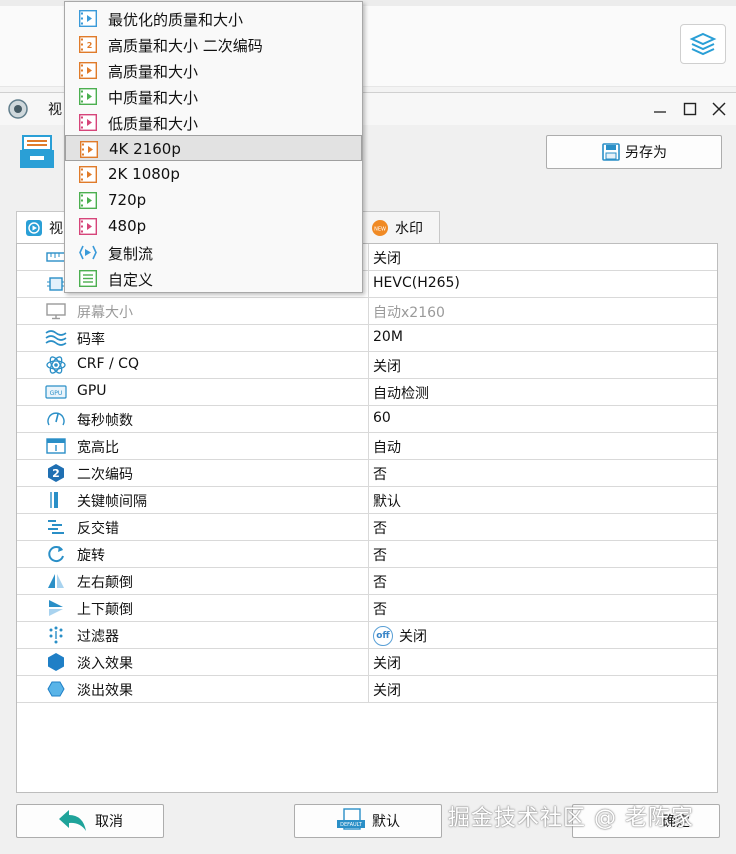 The image size is (736, 854). What do you see at coordinates (367, 581) in the screenshot?
I see `table-row: 左右颠倒 否` at bounding box center [367, 581].